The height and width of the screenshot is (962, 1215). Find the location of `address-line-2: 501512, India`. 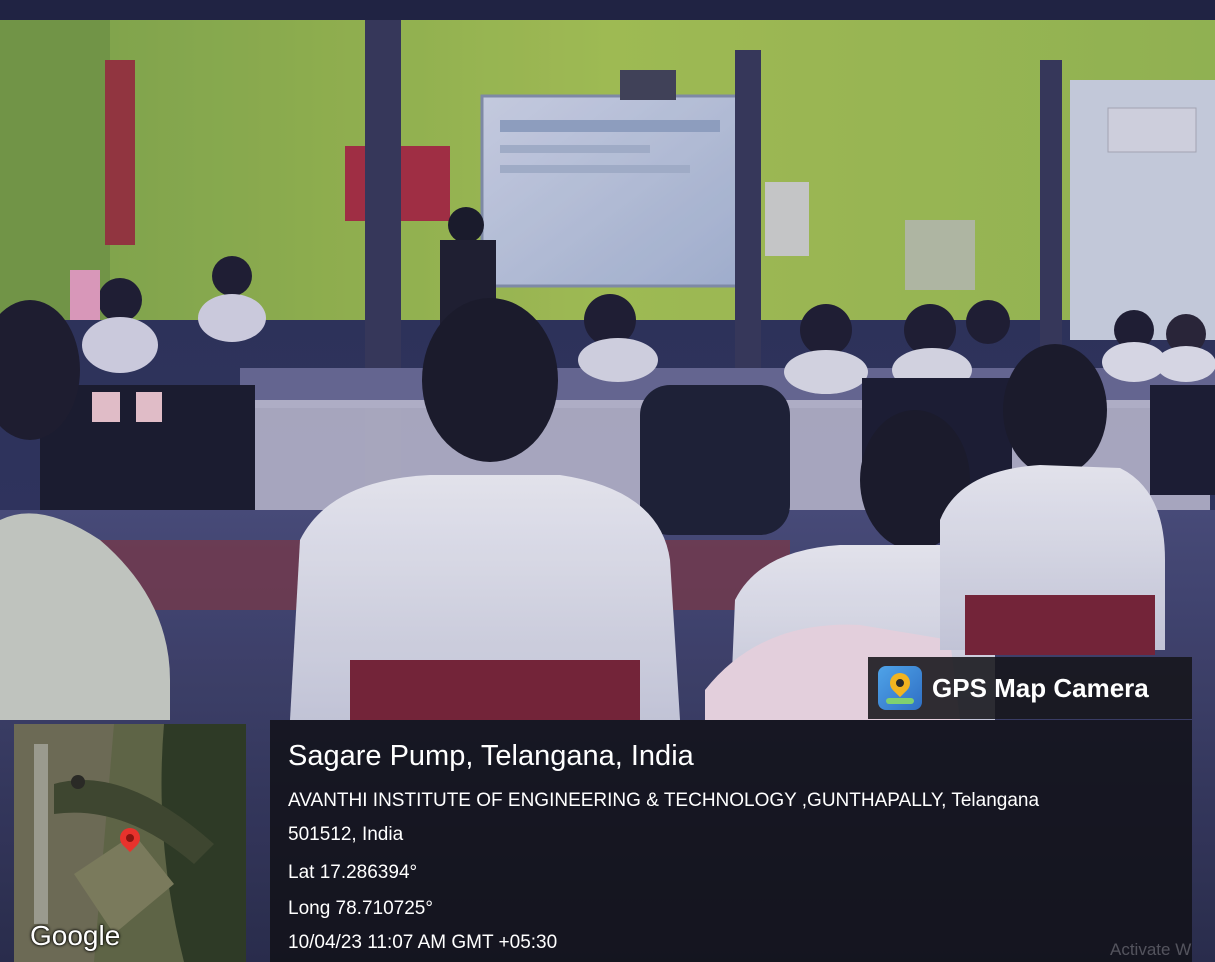

address-line-2: 501512, India is located at coordinates (346, 834).